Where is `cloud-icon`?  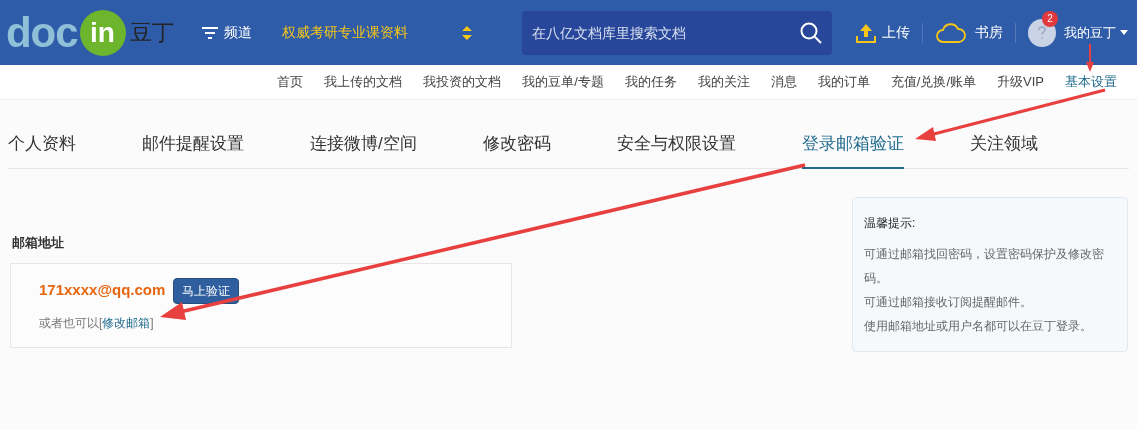
cloud-icon is located at coordinates (951, 32).